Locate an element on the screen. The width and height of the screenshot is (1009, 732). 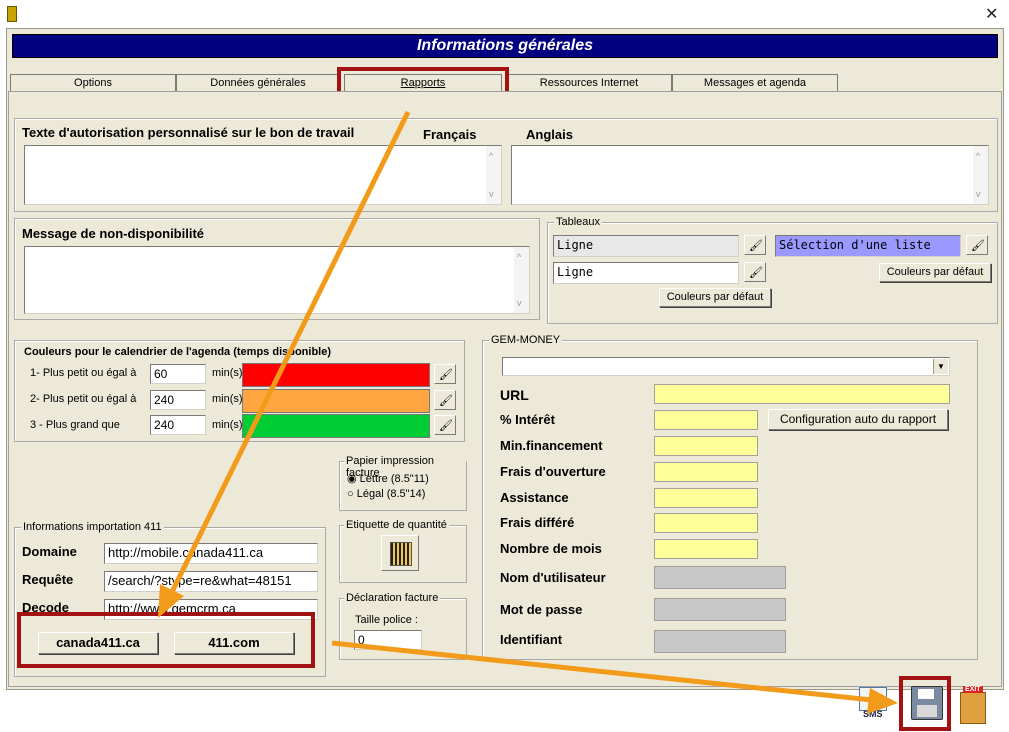
auth-en-label: Anglais is located at coordinates (549, 134).